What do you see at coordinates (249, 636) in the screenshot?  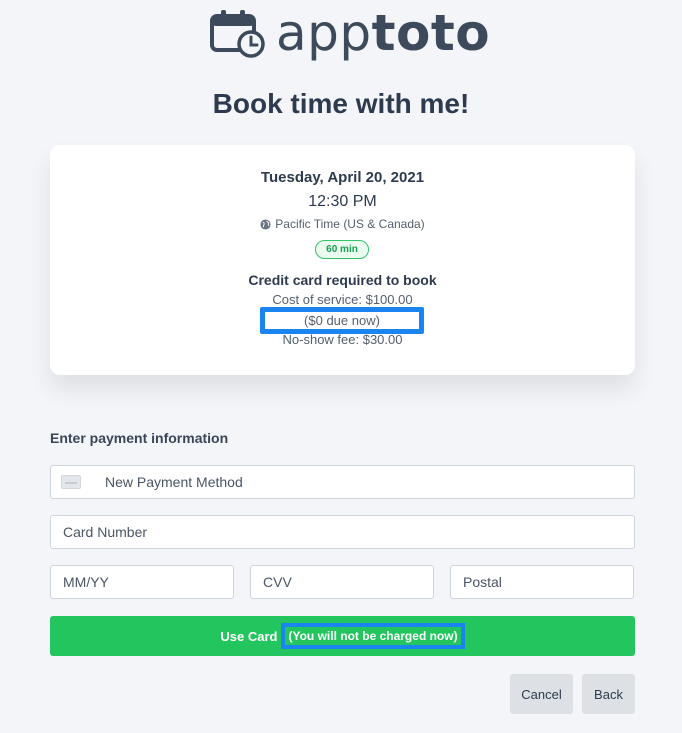 I see `use-card-label: Use Card` at bounding box center [249, 636].